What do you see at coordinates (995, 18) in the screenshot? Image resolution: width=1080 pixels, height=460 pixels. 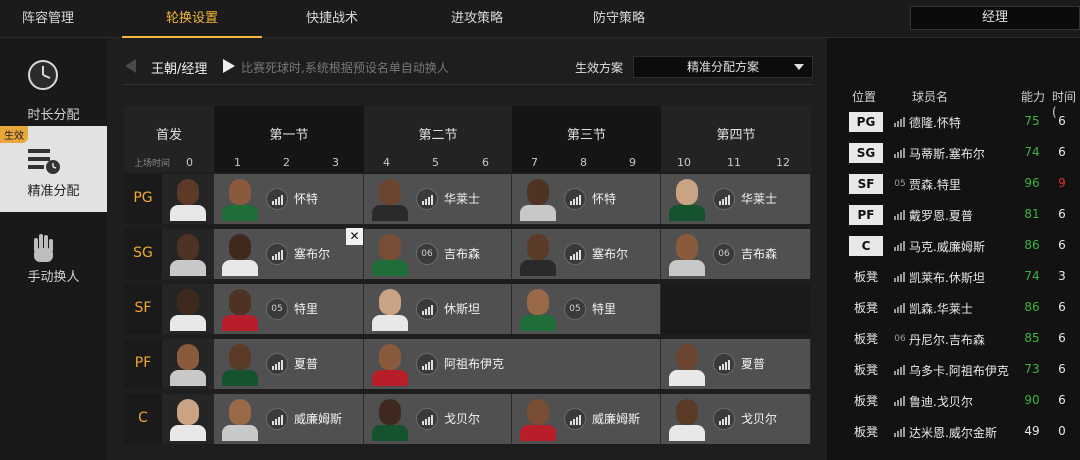 I see `role-select: 经理` at bounding box center [995, 18].